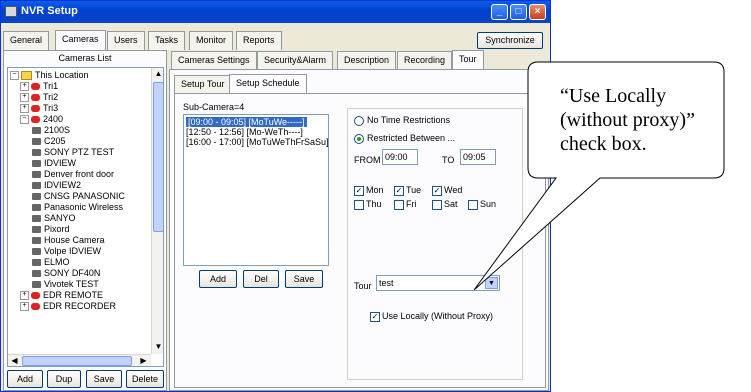 The width and height of the screenshot is (751, 392). Describe the element at coordinates (627, 120) in the screenshot. I see `callout-line-2: (without proxy)”` at that location.